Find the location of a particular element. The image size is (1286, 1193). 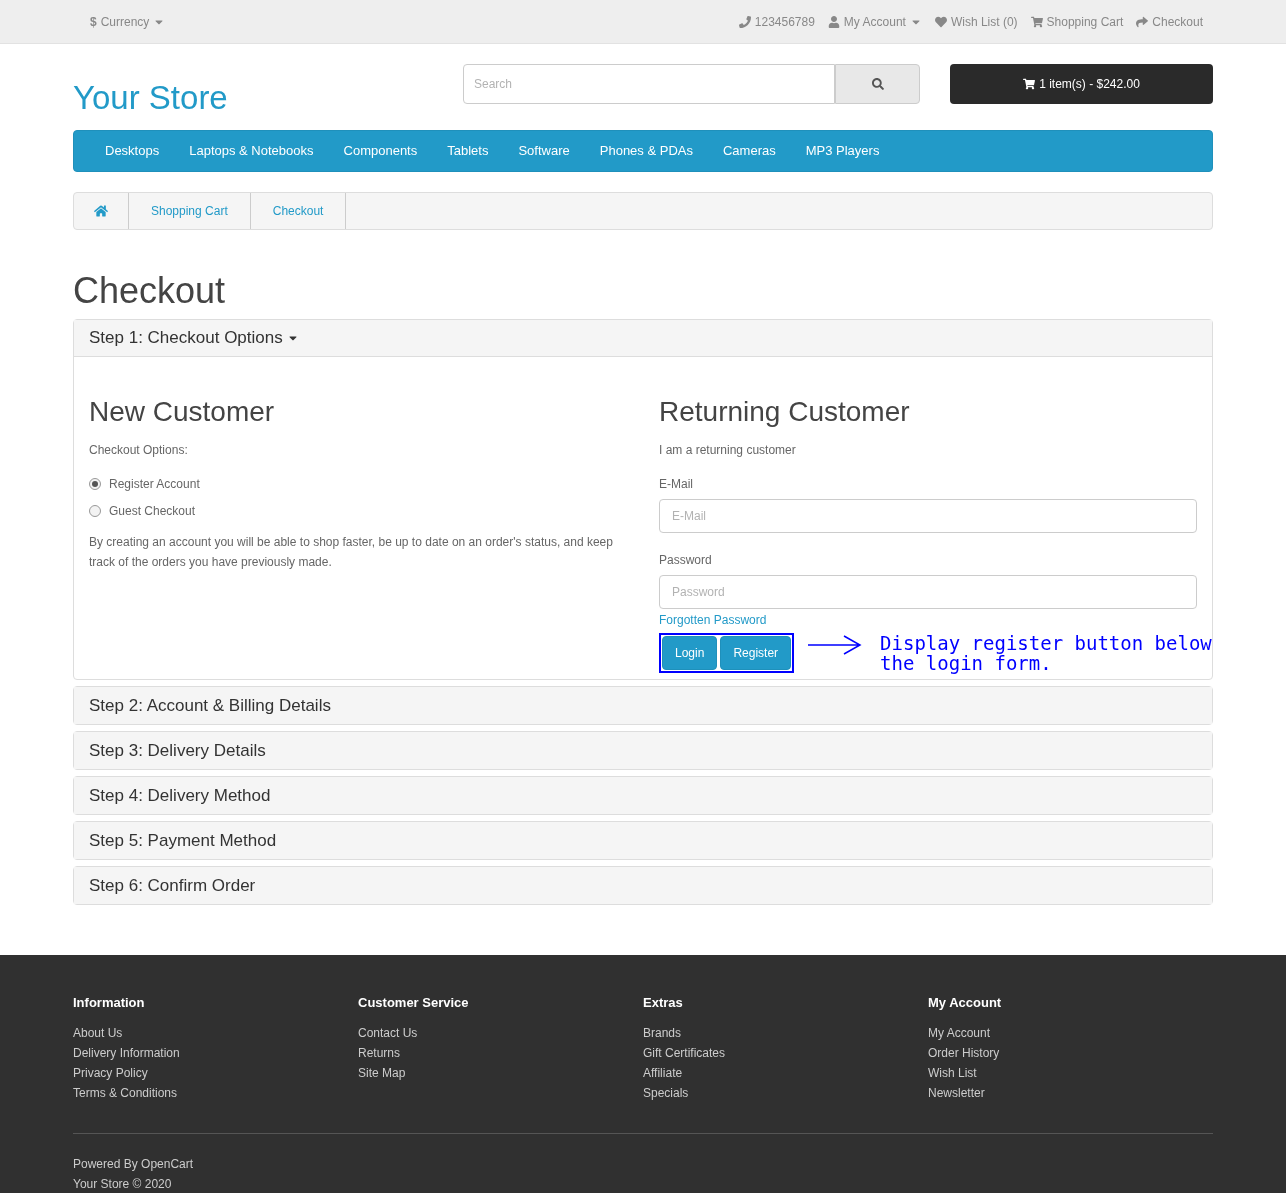

heart-icon is located at coordinates (940, 21).